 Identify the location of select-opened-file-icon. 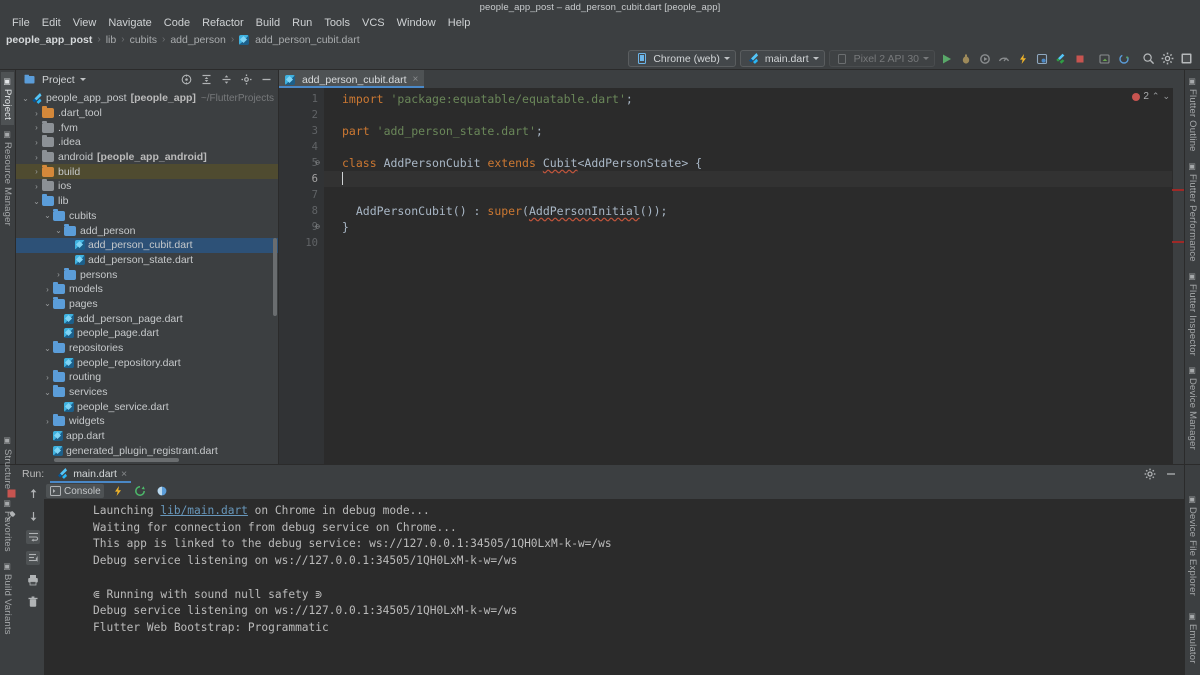
(186, 79).